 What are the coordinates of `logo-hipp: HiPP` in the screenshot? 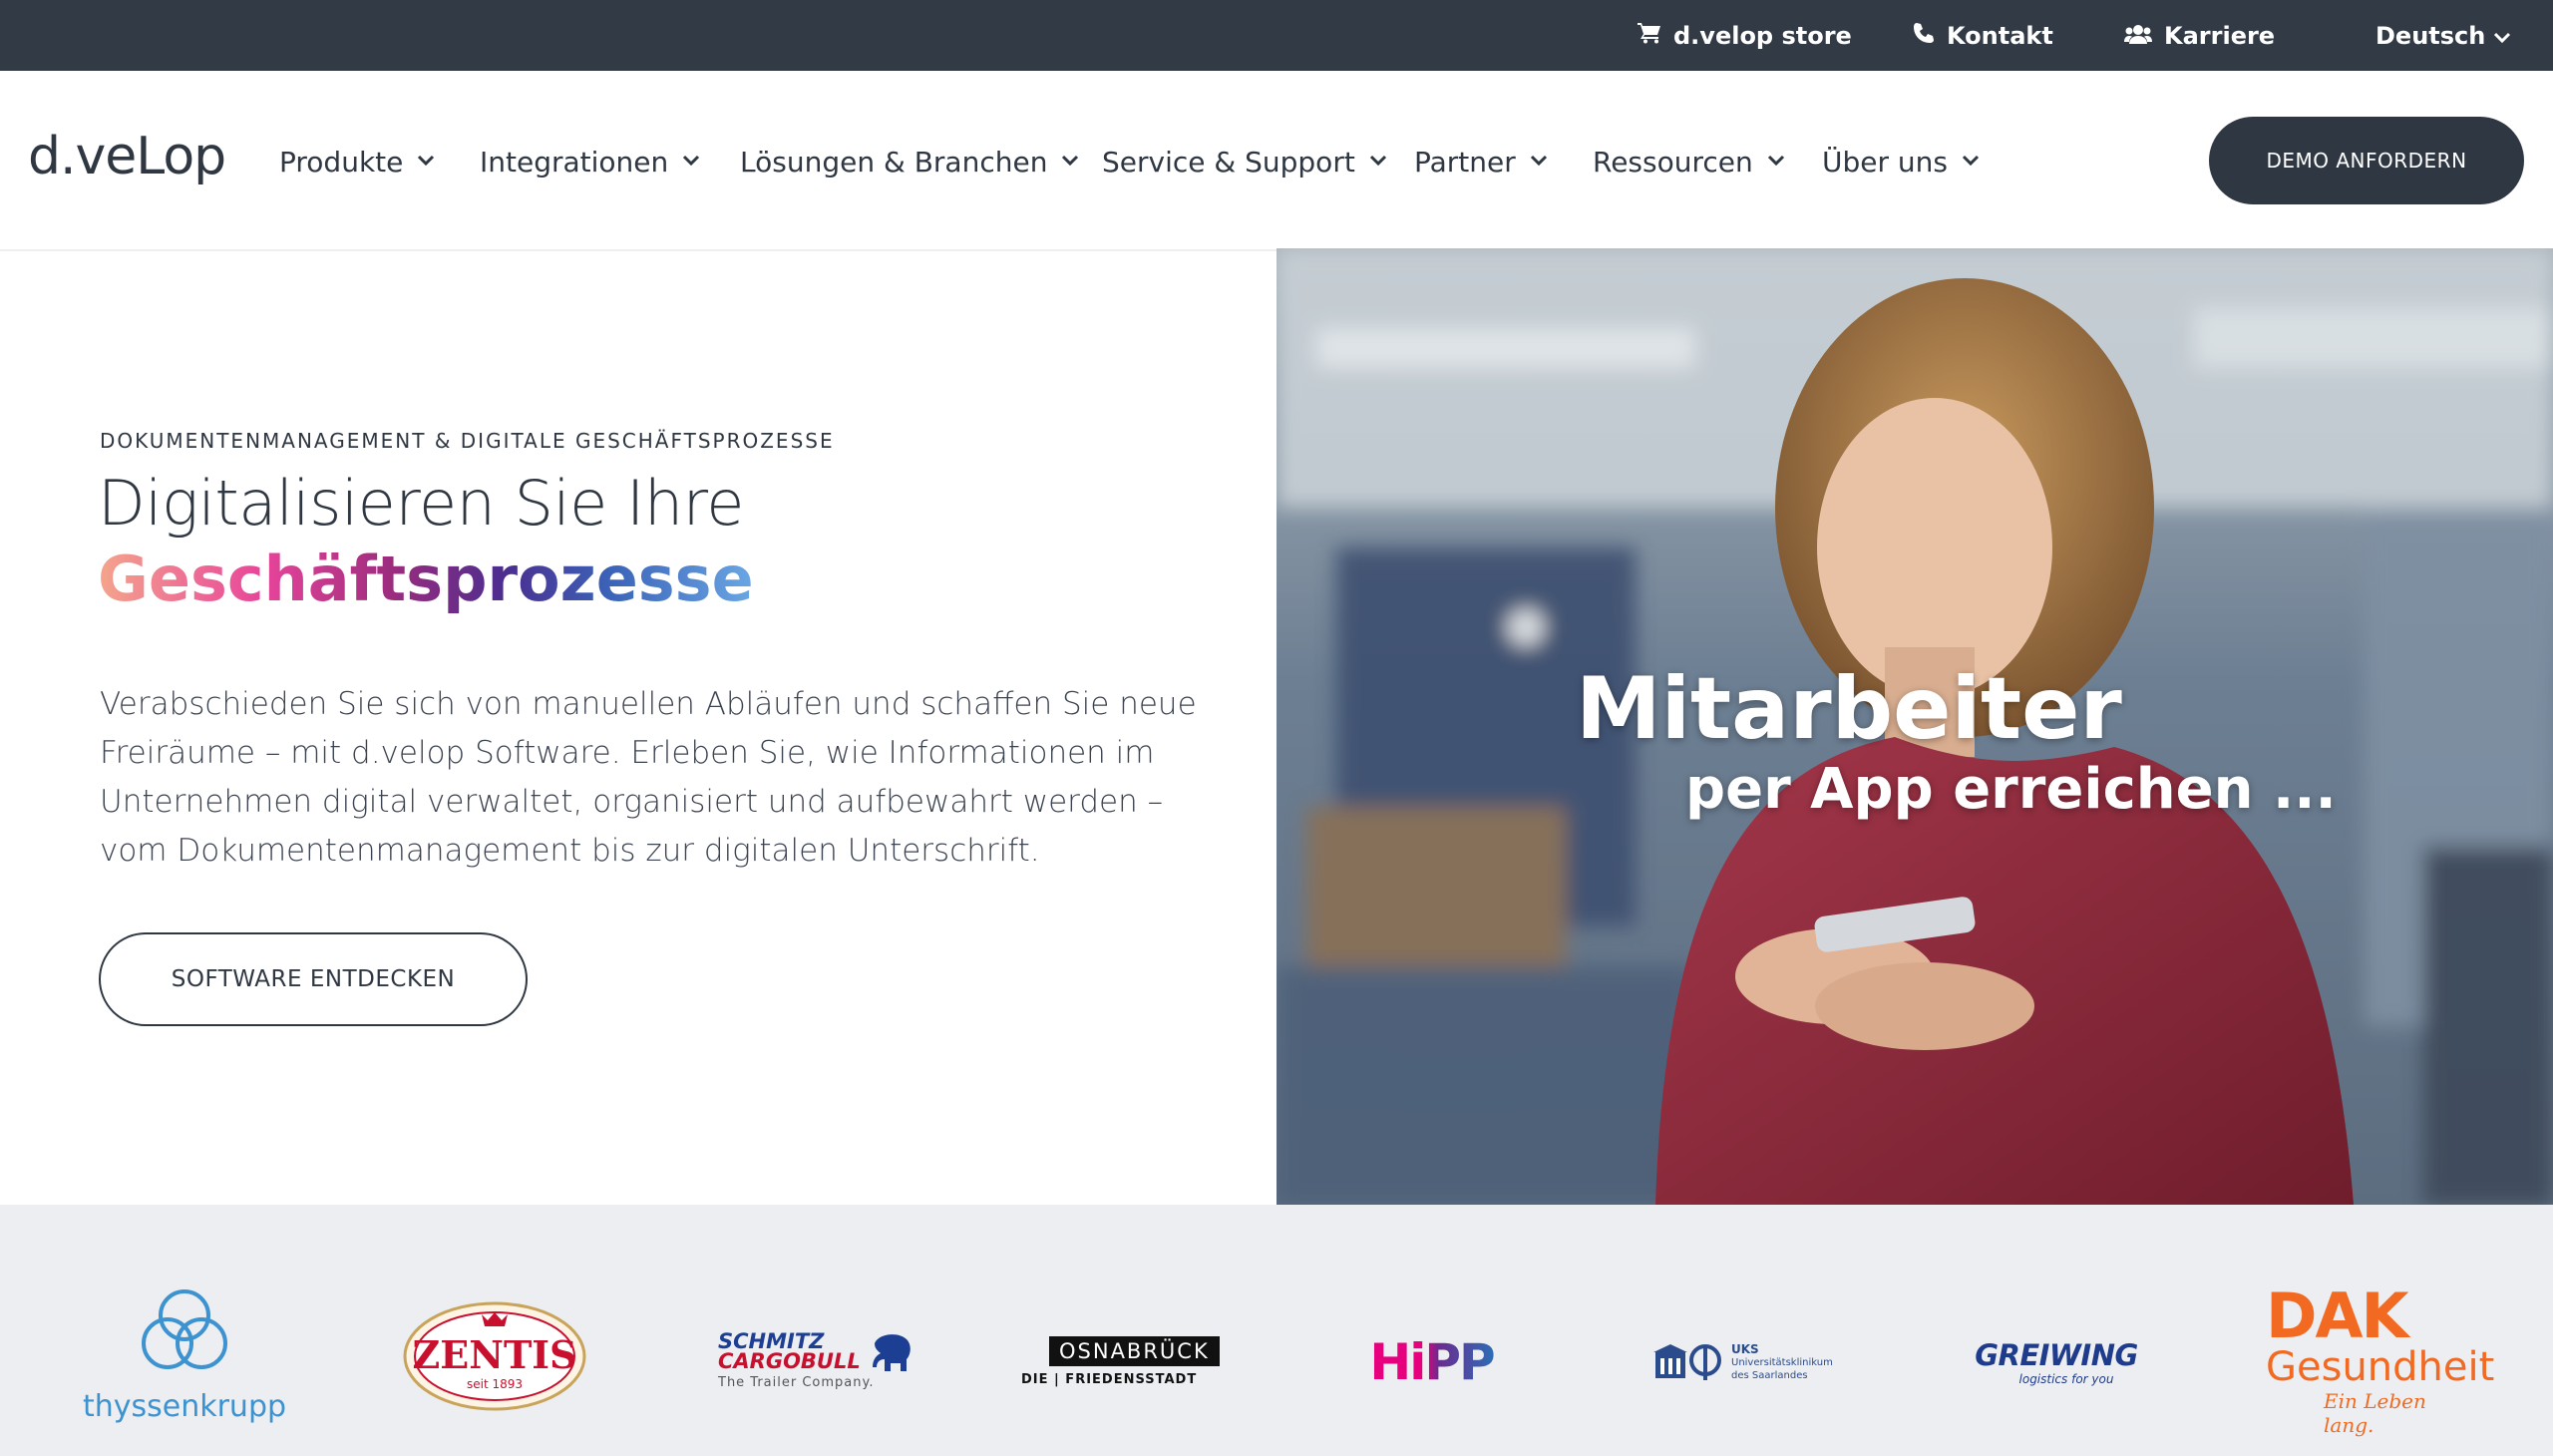 It's located at (1432, 1362).